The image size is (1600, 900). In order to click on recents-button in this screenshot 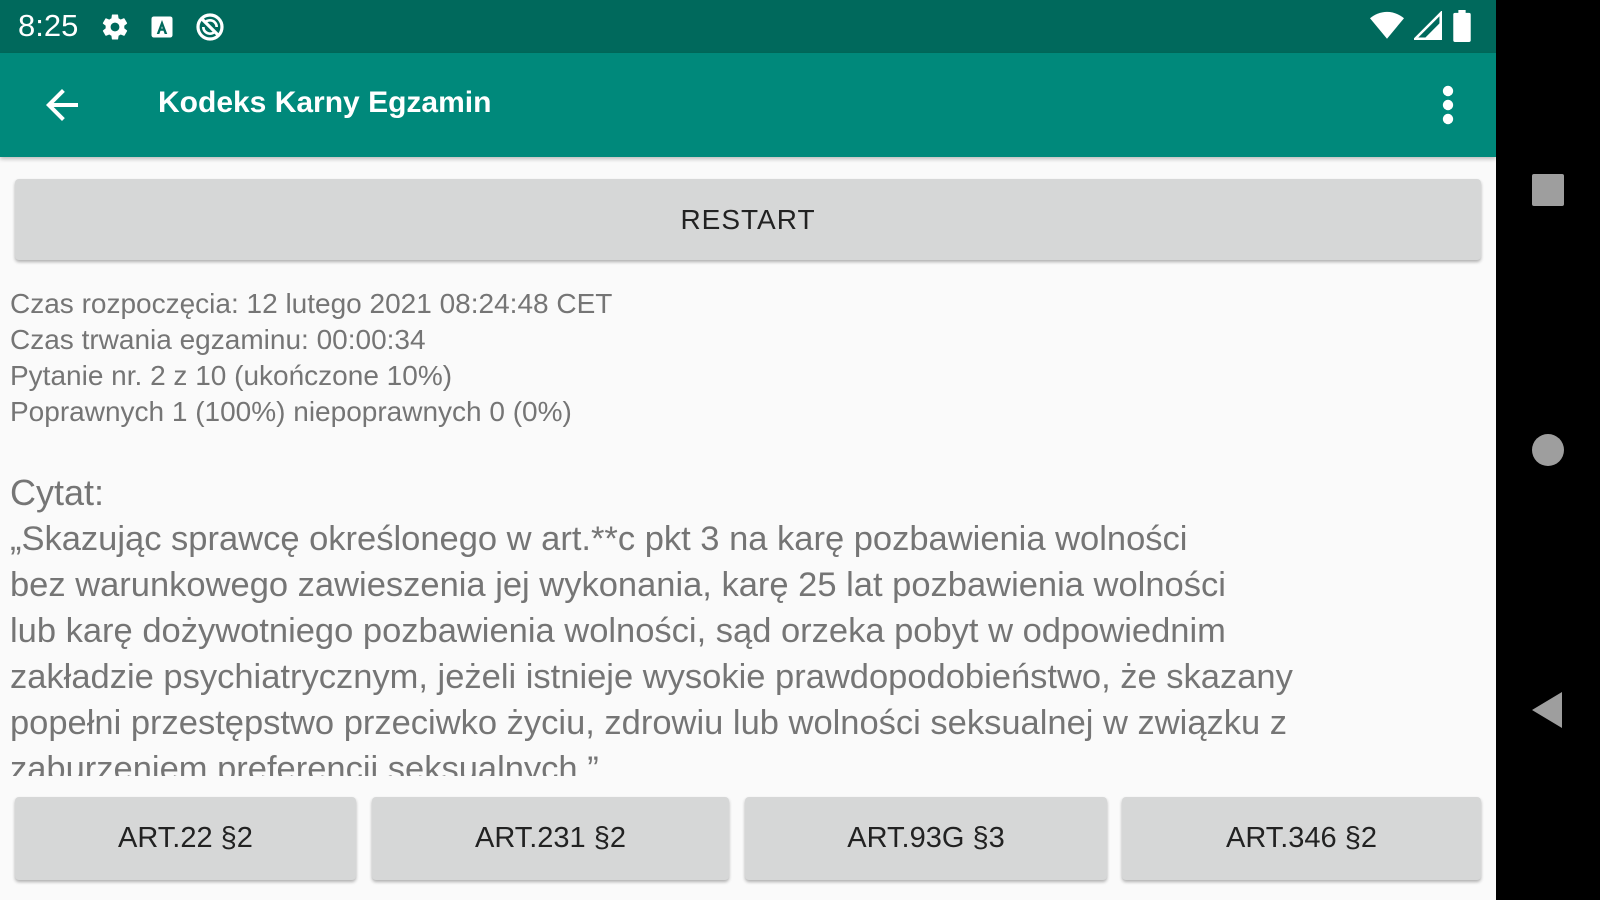, I will do `click(1548, 190)`.